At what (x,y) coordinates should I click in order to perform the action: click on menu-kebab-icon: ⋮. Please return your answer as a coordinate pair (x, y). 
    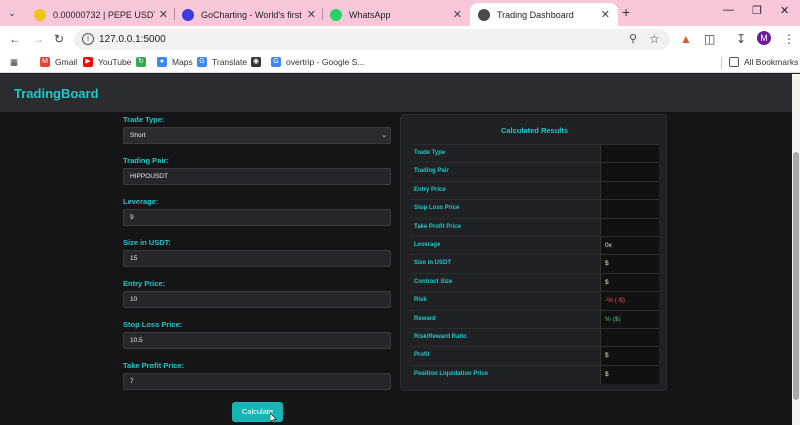
    Looking at the image, I should click on (789, 39).